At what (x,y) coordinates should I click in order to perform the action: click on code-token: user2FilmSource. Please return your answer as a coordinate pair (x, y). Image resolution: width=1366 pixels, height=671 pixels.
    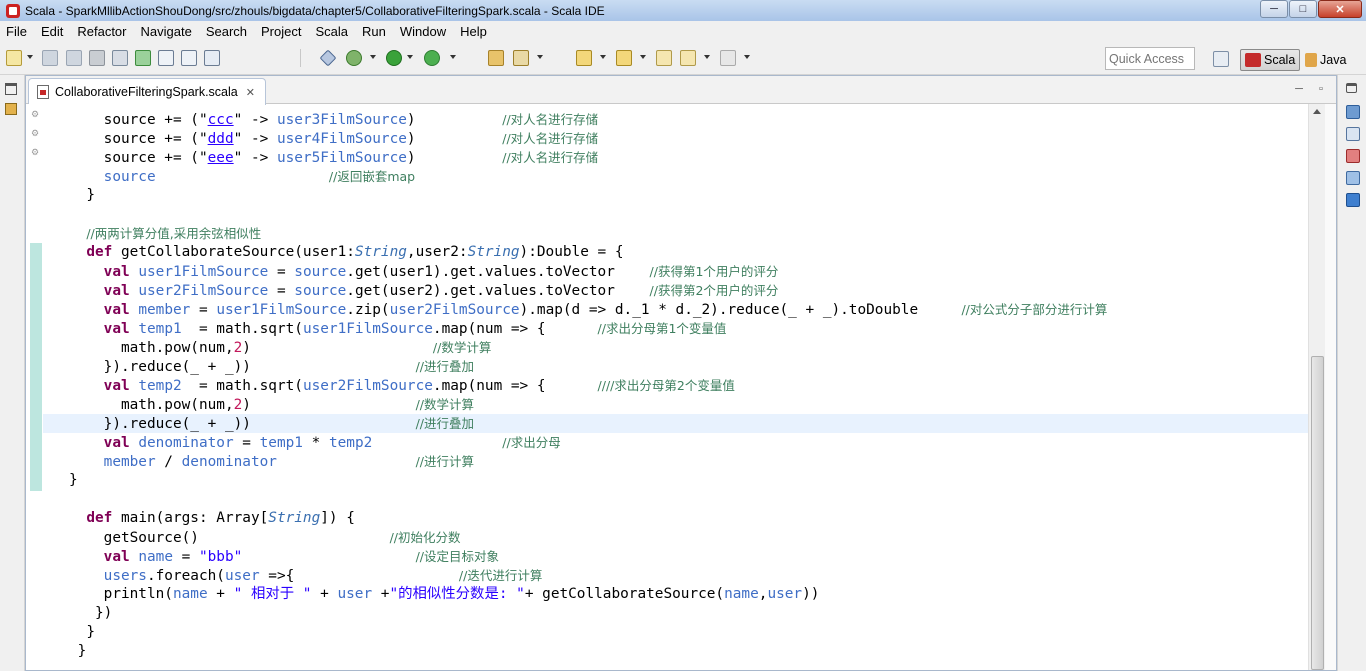
    Looking at the image, I should click on (454, 310).